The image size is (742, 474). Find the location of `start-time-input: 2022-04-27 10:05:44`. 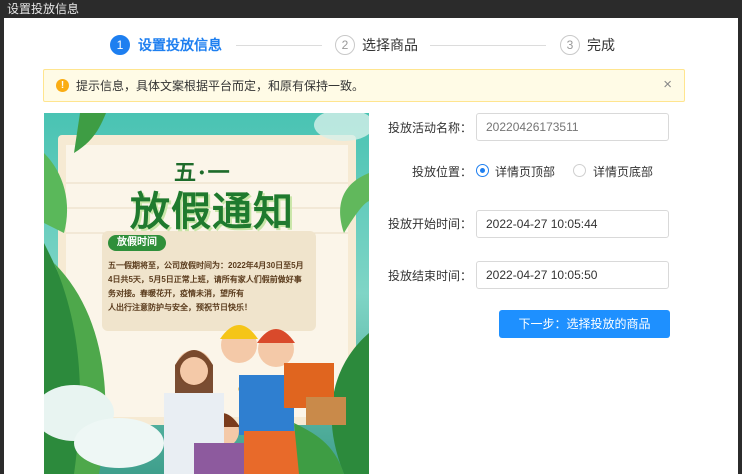

start-time-input: 2022-04-27 10:05:44 is located at coordinates (572, 224).